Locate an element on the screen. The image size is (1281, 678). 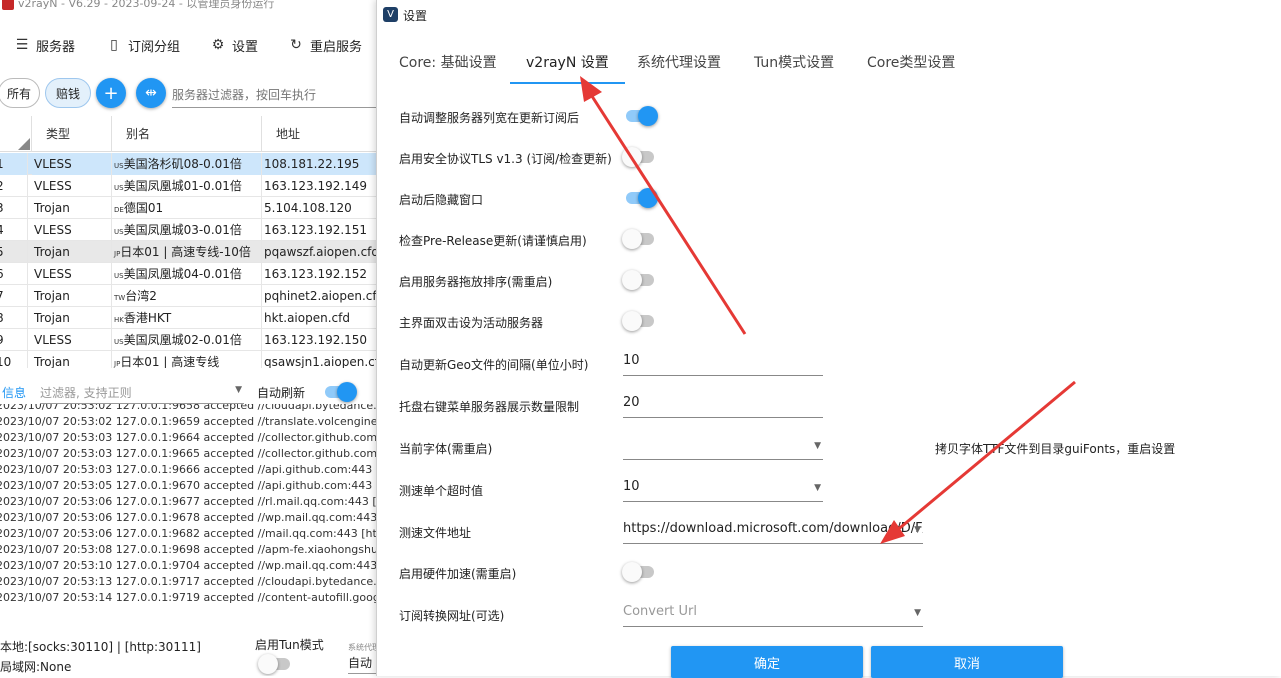
drag-sort-toggle is located at coordinates (638, 280).